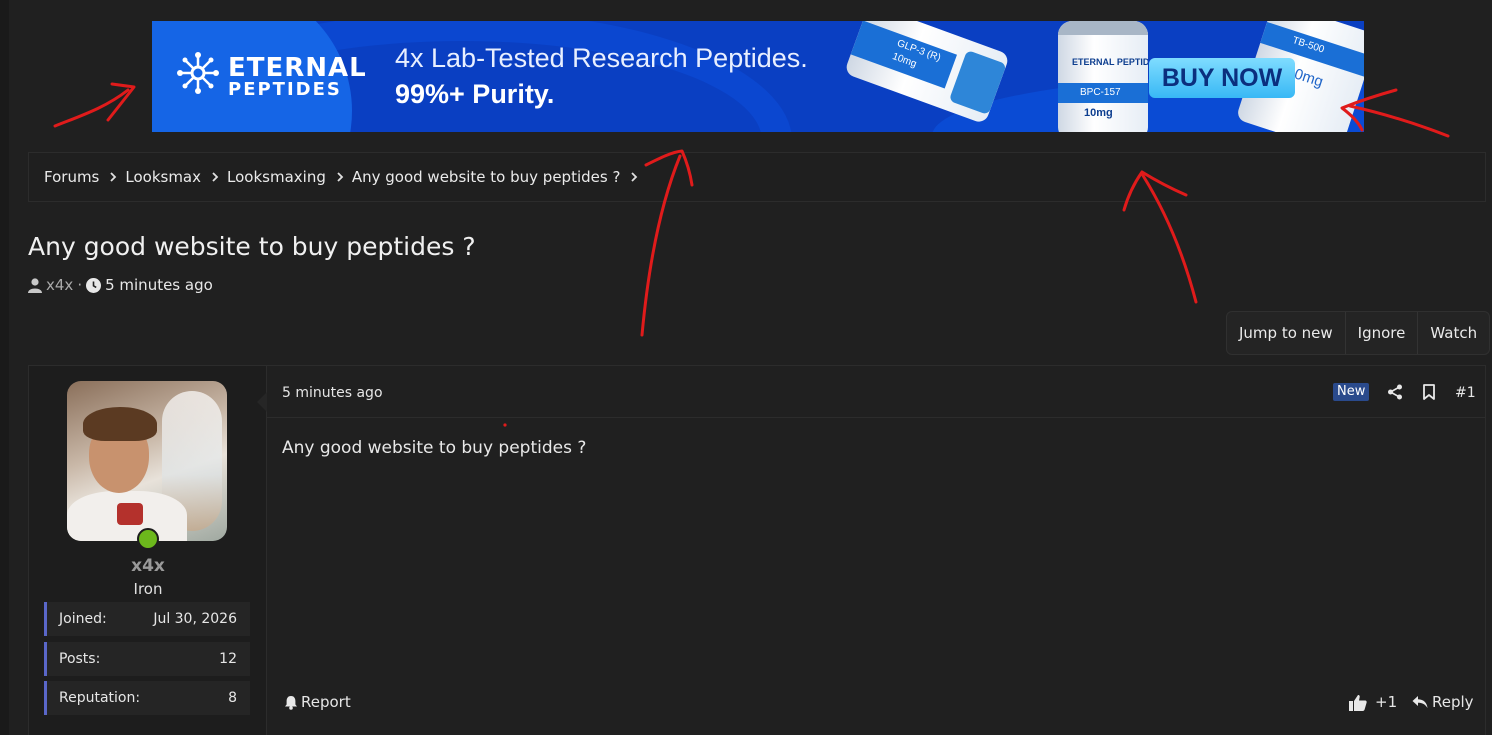 The height and width of the screenshot is (735, 1492). What do you see at coordinates (1222, 78) in the screenshot?
I see `buy-now-button: BUY NOW` at bounding box center [1222, 78].